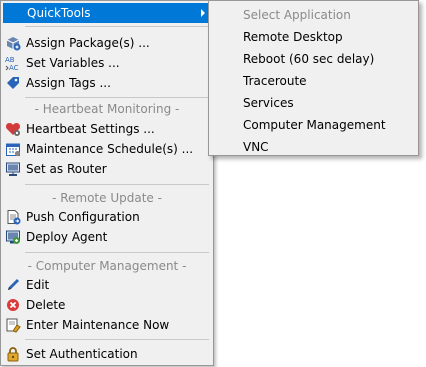 The height and width of the screenshot is (367, 426). I want to click on variables-icon: AB AC, so click(13, 63).